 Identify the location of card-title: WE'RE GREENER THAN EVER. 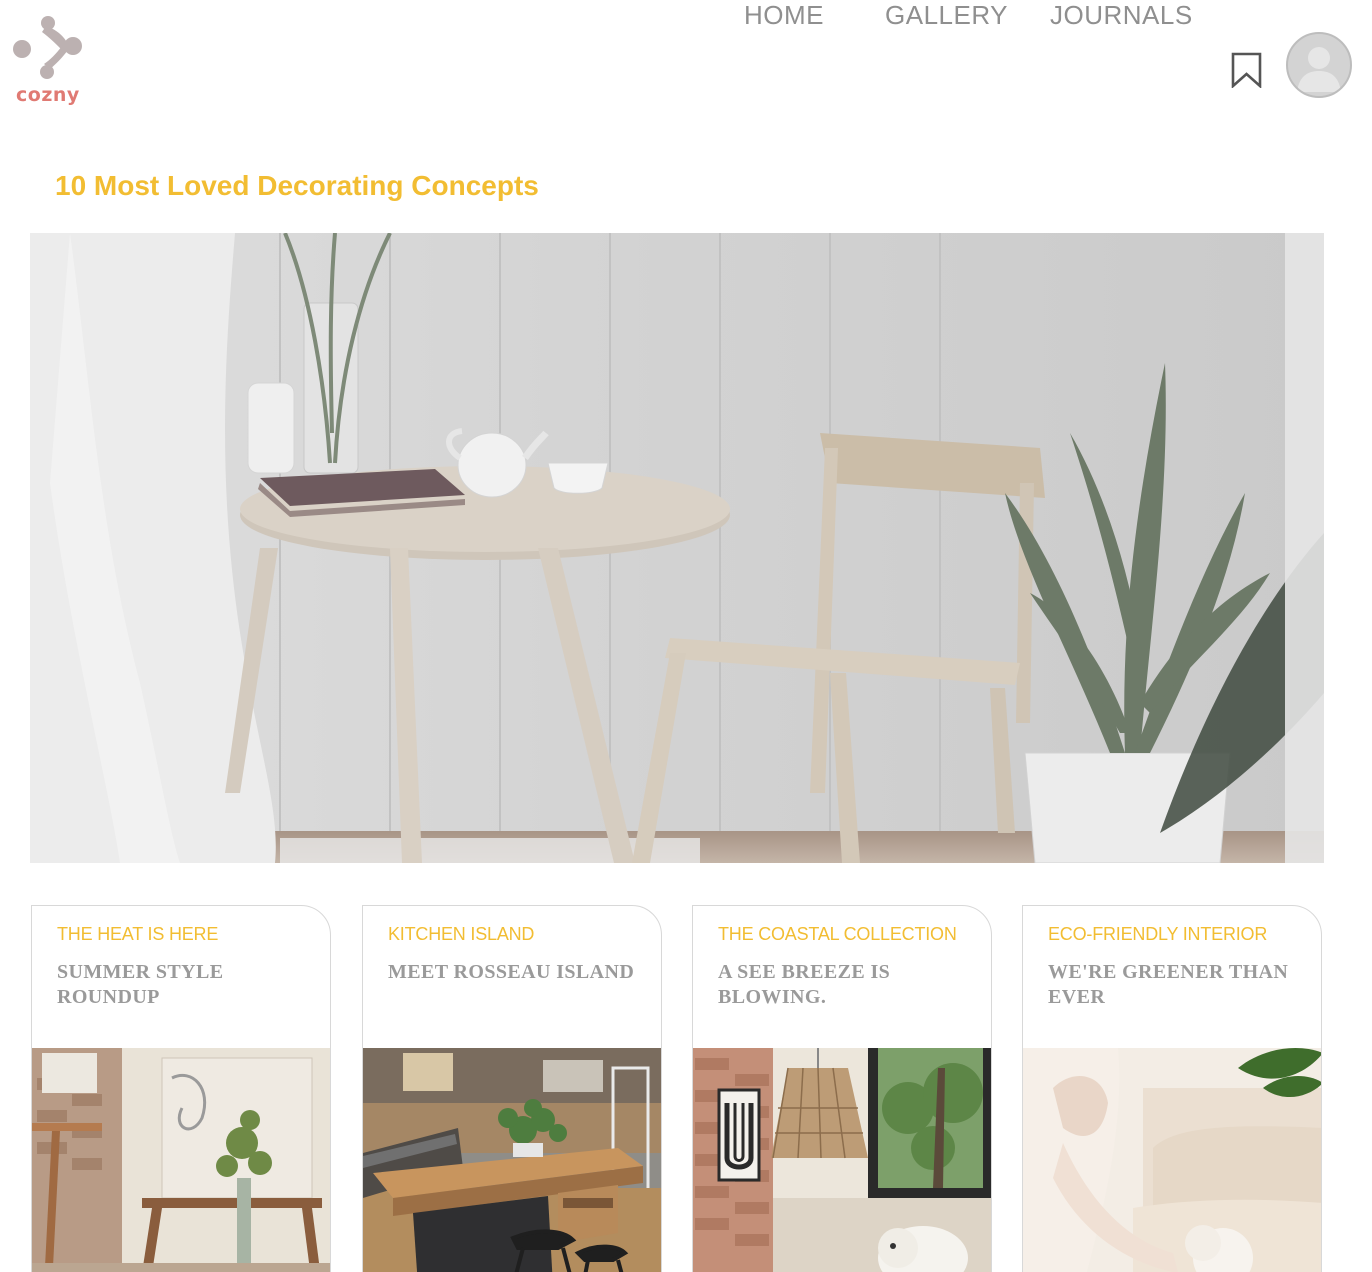
(1168, 984).